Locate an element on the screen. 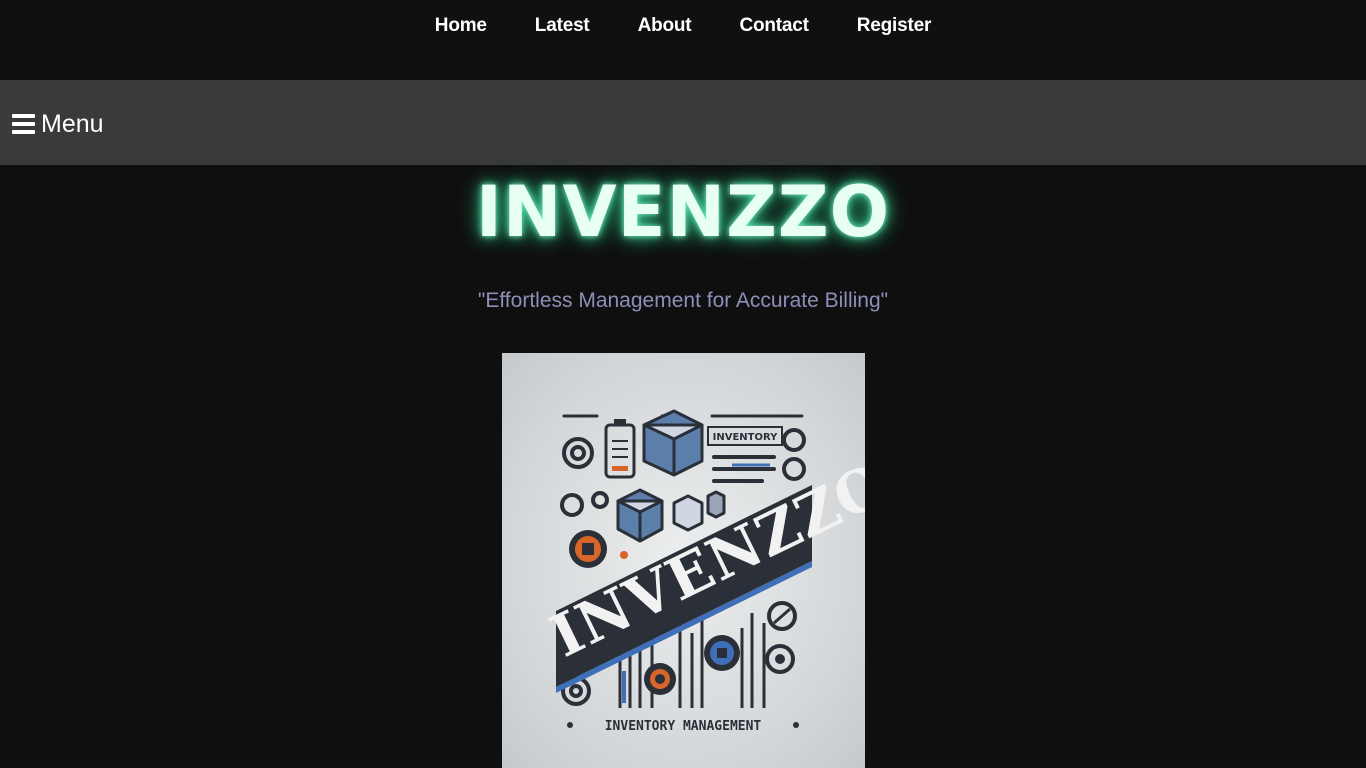  nav-item-register: Register is located at coordinates (894, 26).